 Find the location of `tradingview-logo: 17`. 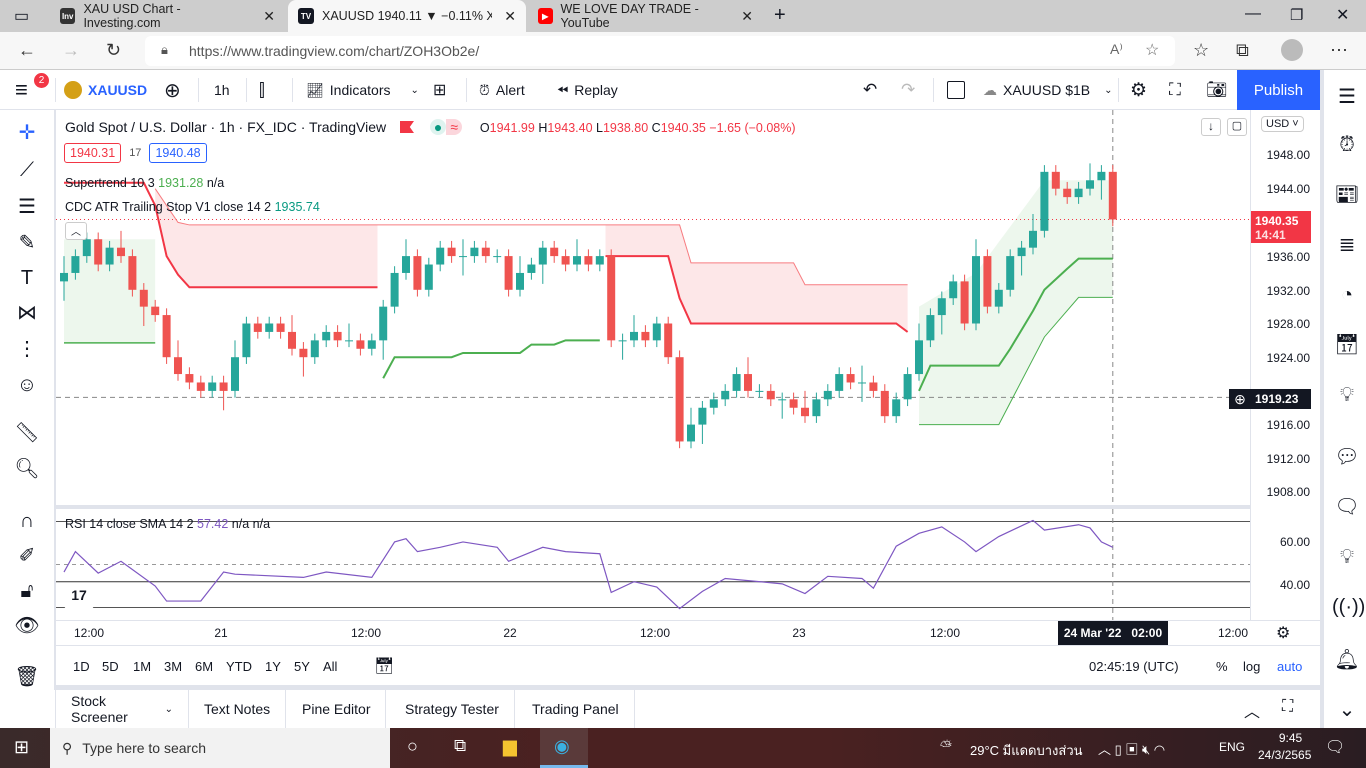

tradingview-logo: 17 is located at coordinates (79, 598).